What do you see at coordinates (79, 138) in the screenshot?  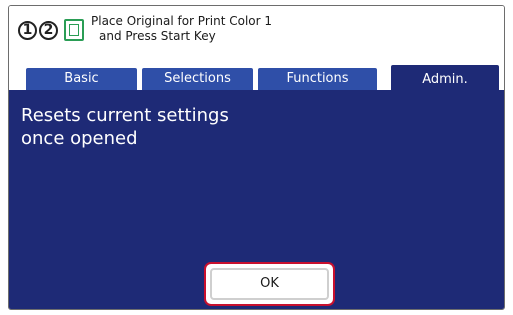 I see `panel-message-line2: once opened` at bounding box center [79, 138].